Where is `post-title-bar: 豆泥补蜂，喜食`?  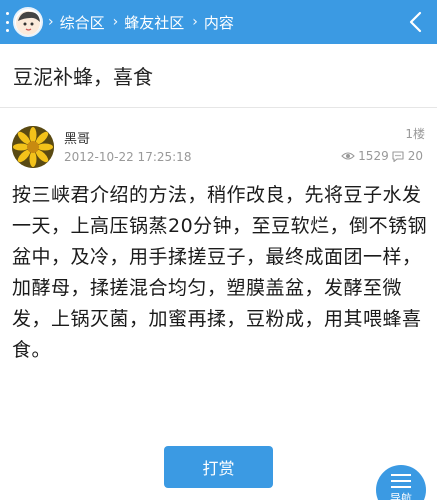
post-title-bar: 豆泥补蜂，喜食 is located at coordinates (218, 76).